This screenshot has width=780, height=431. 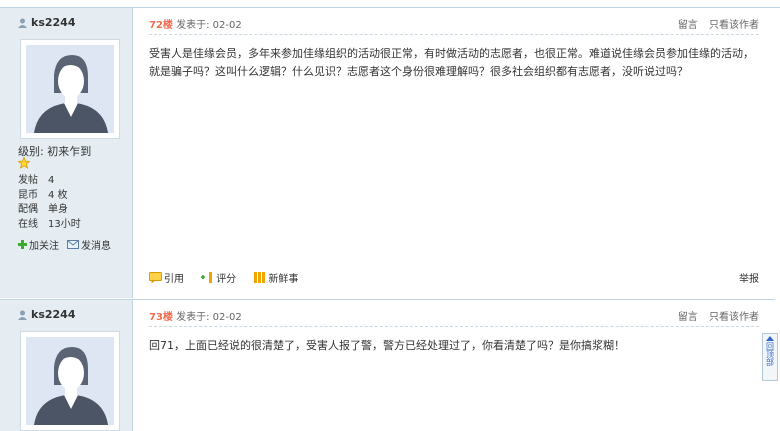 I want to click on stat-spouse: 配偶 单身, so click(x=49, y=210).